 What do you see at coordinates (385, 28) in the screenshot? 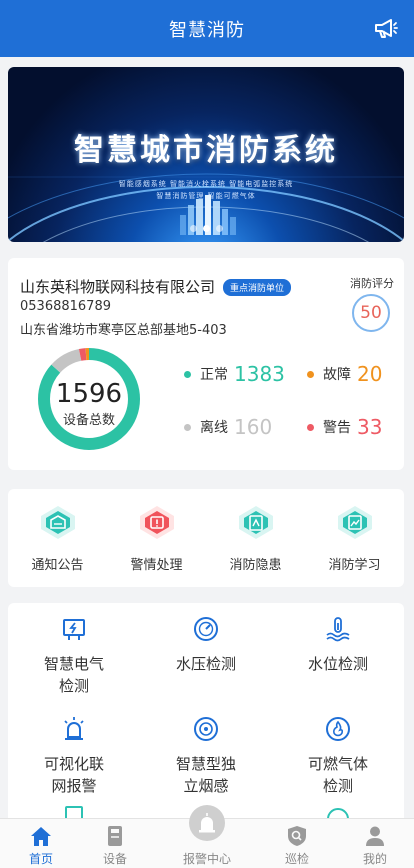
I see `megaphone-icon` at bounding box center [385, 28].